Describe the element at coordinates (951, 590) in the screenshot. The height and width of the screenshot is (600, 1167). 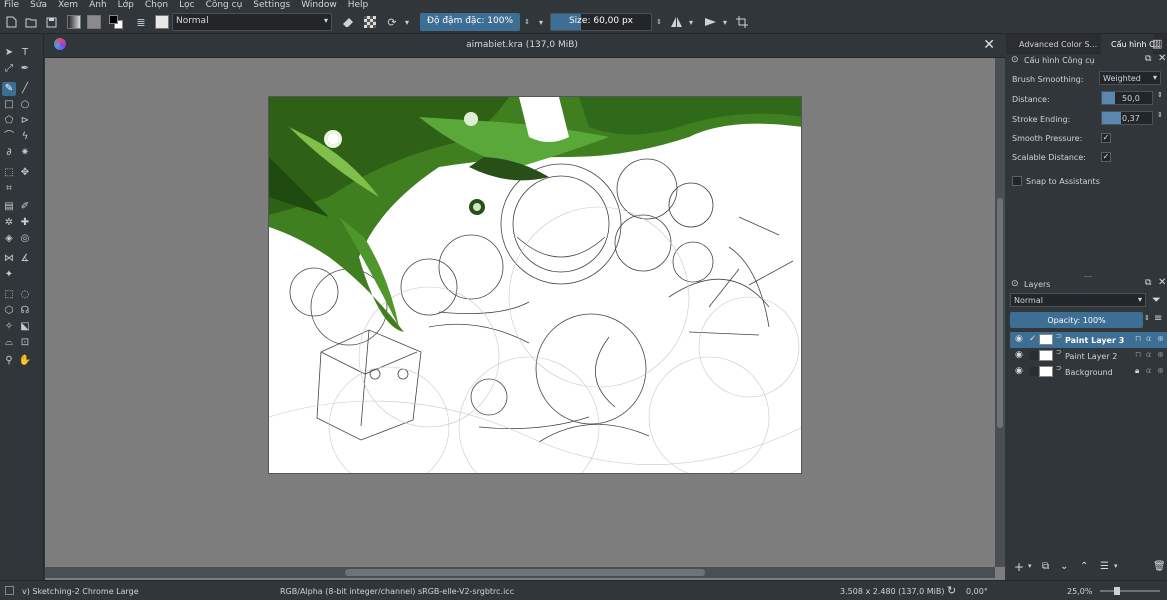
I see `rotation-icon: ↻` at that location.